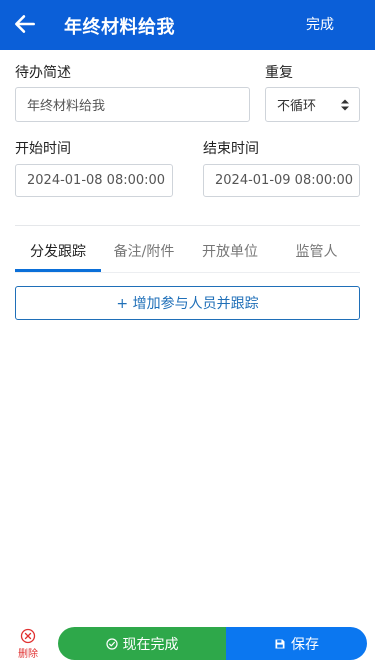 This screenshot has height=667, width=375. I want to click on complete-now-button: 现在完成, so click(142, 643).